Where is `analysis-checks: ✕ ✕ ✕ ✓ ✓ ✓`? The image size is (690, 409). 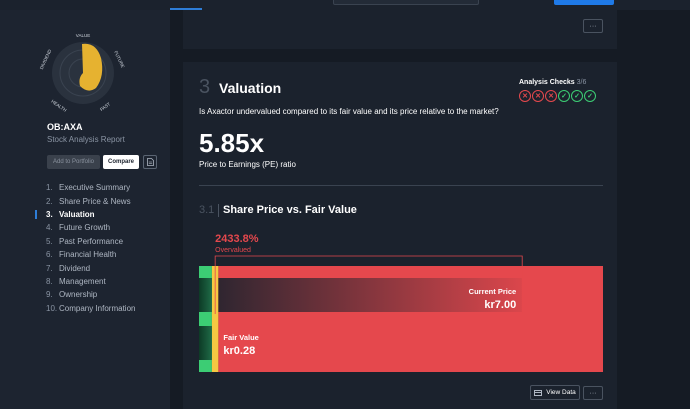 analysis-checks: ✕ ✕ ✕ ✓ ✓ ✓ is located at coordinates (557, 96).